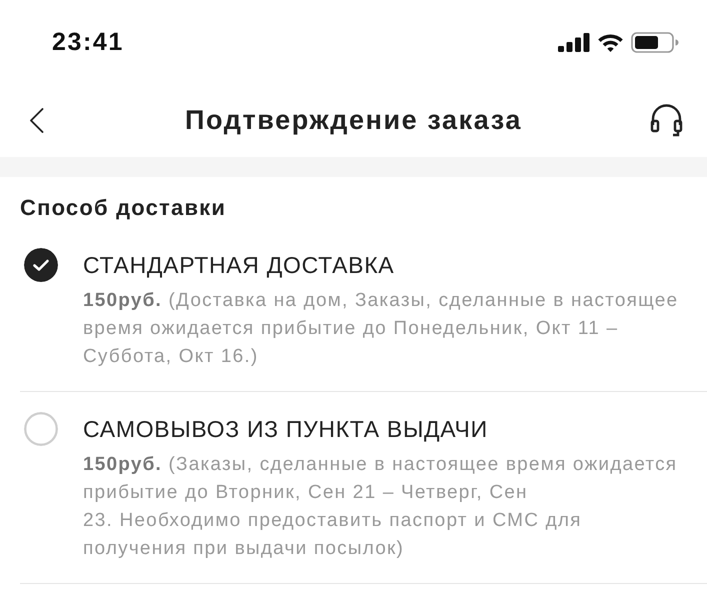 The width and height of the screenshot is (707, 600). What do you see at coordinates (666, 120) in the screenshot?
I see `headset-icon` at bounding box center [666, 120].